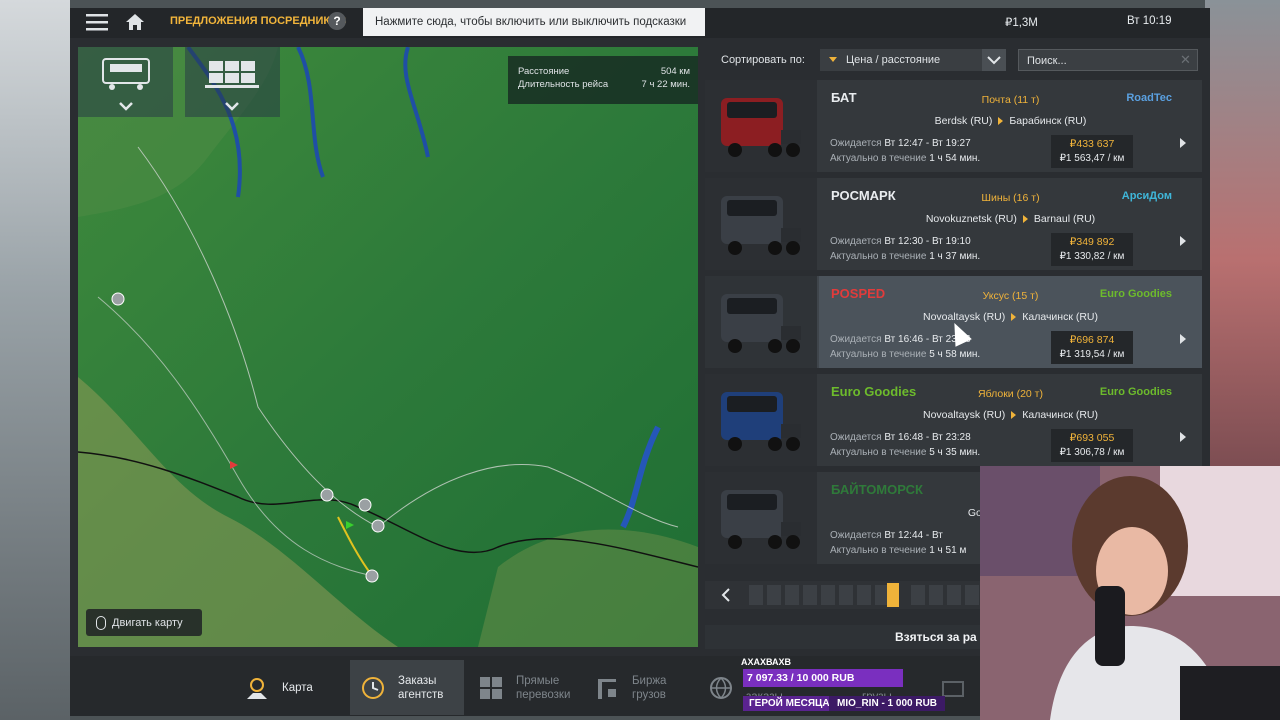 This screenshot has height=720, width=1280. Describe the element at coordinates (1185, 60) in the screenshot. I see `clear-search-icon: ✕` at that location.